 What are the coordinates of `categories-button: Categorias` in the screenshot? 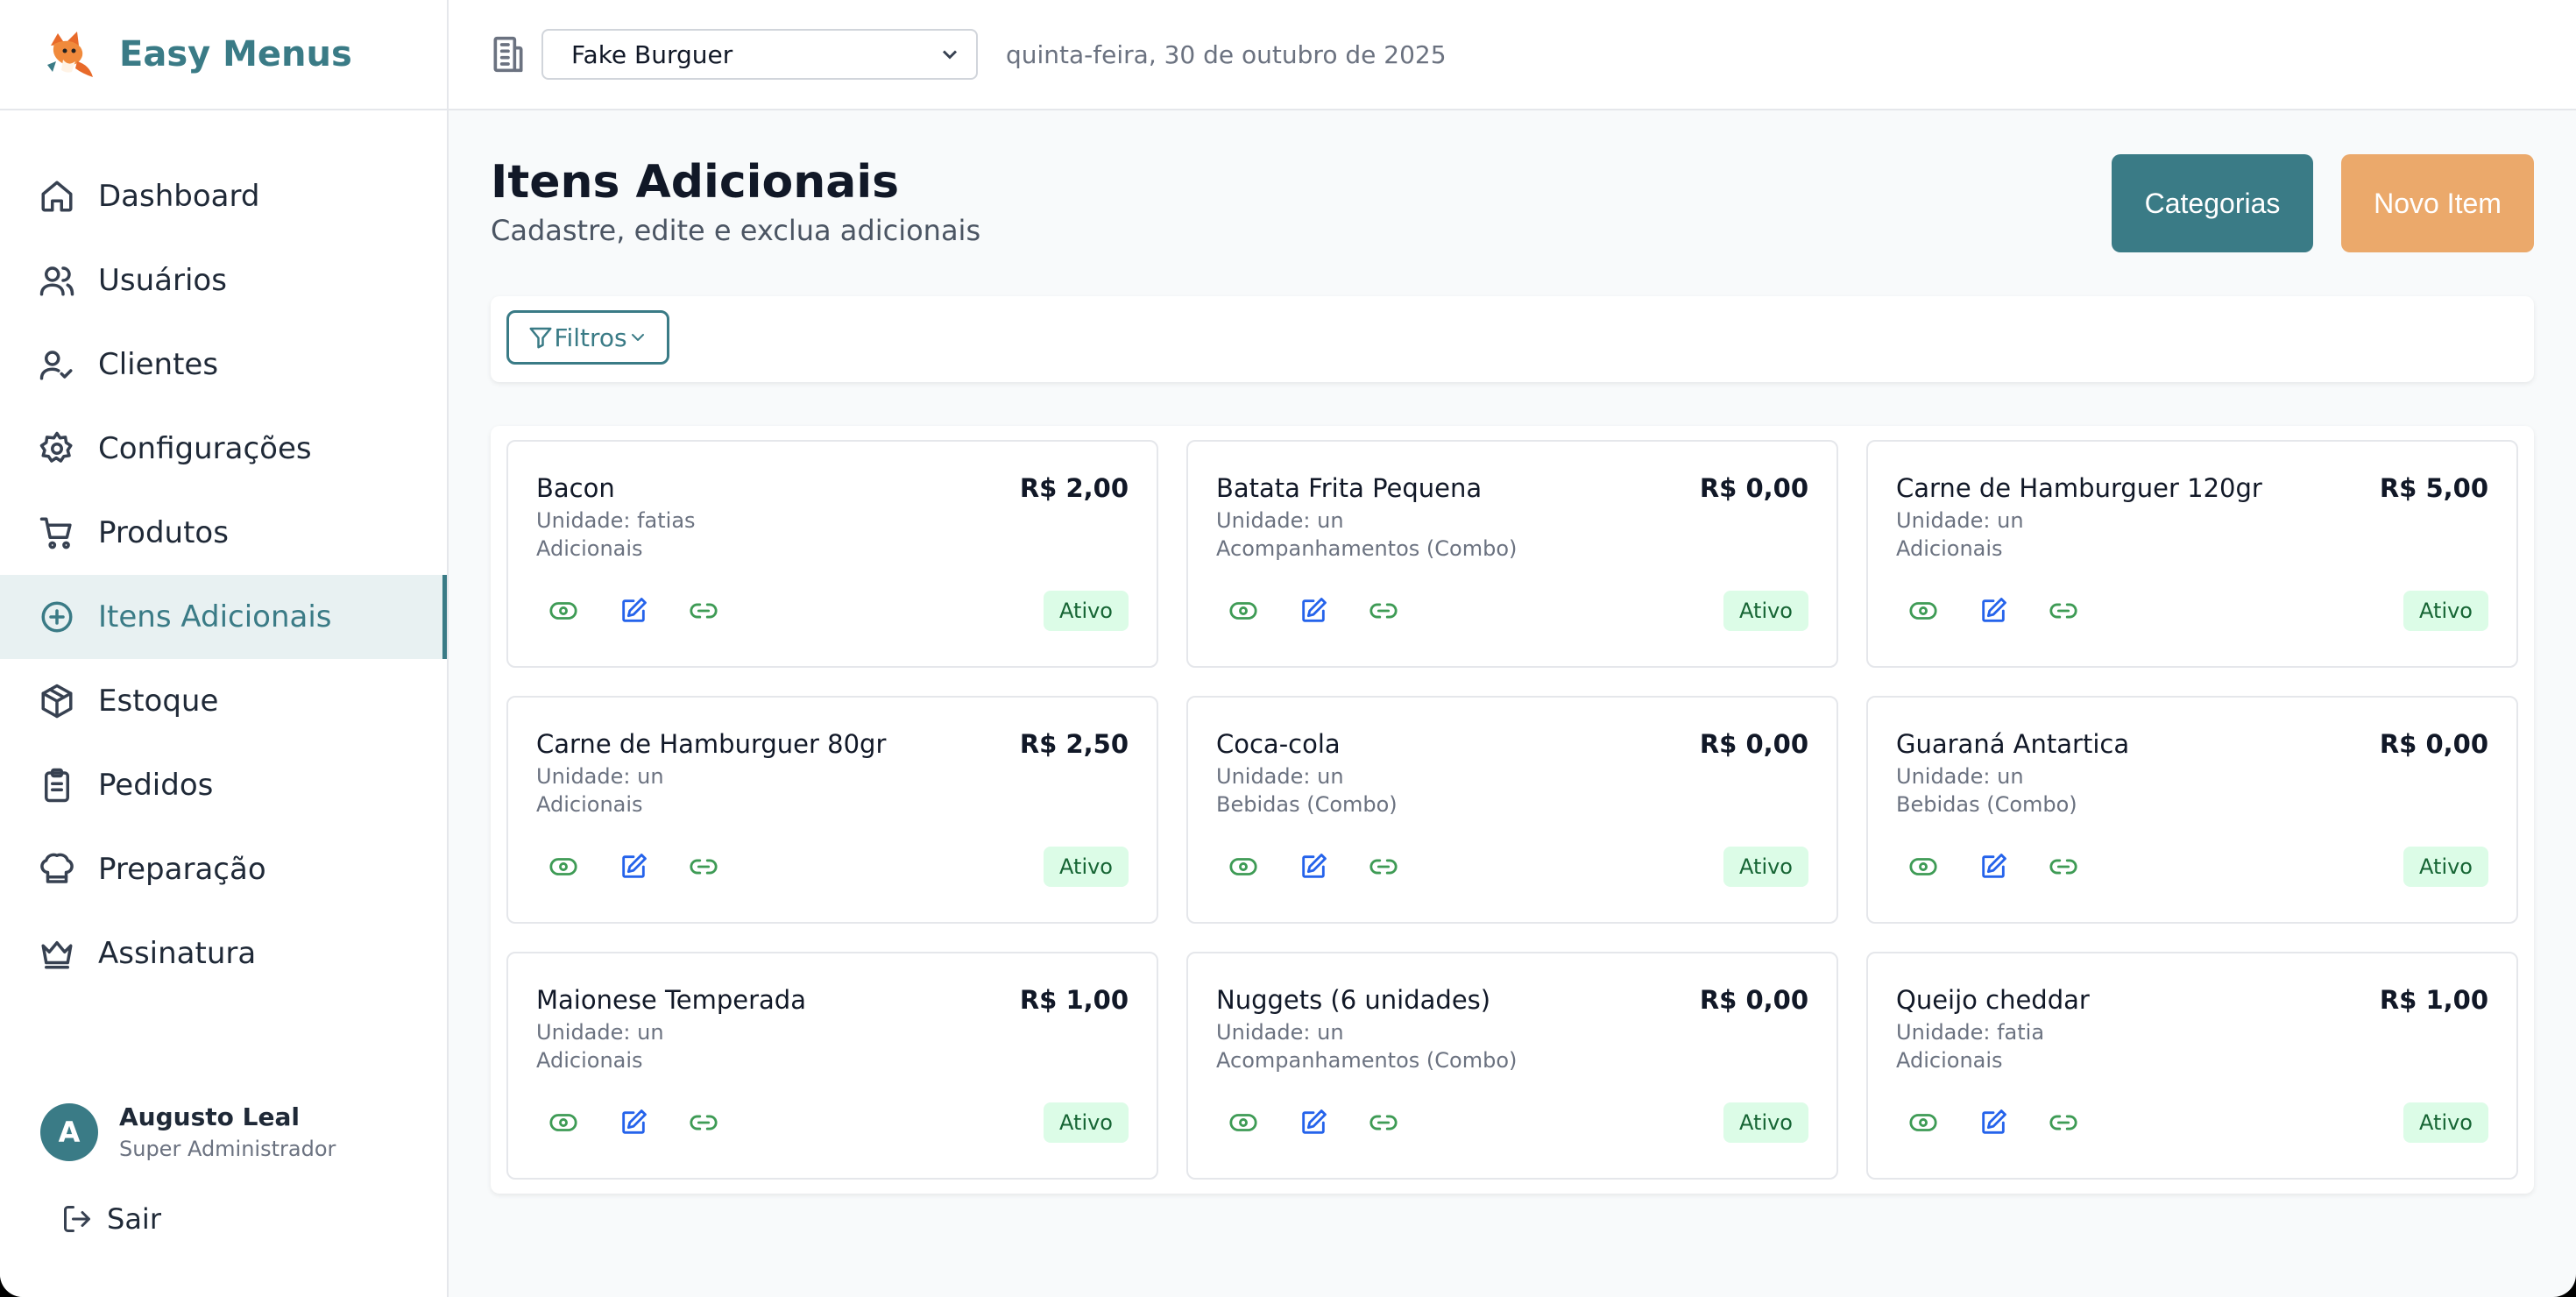 It's located at (2212, 203).